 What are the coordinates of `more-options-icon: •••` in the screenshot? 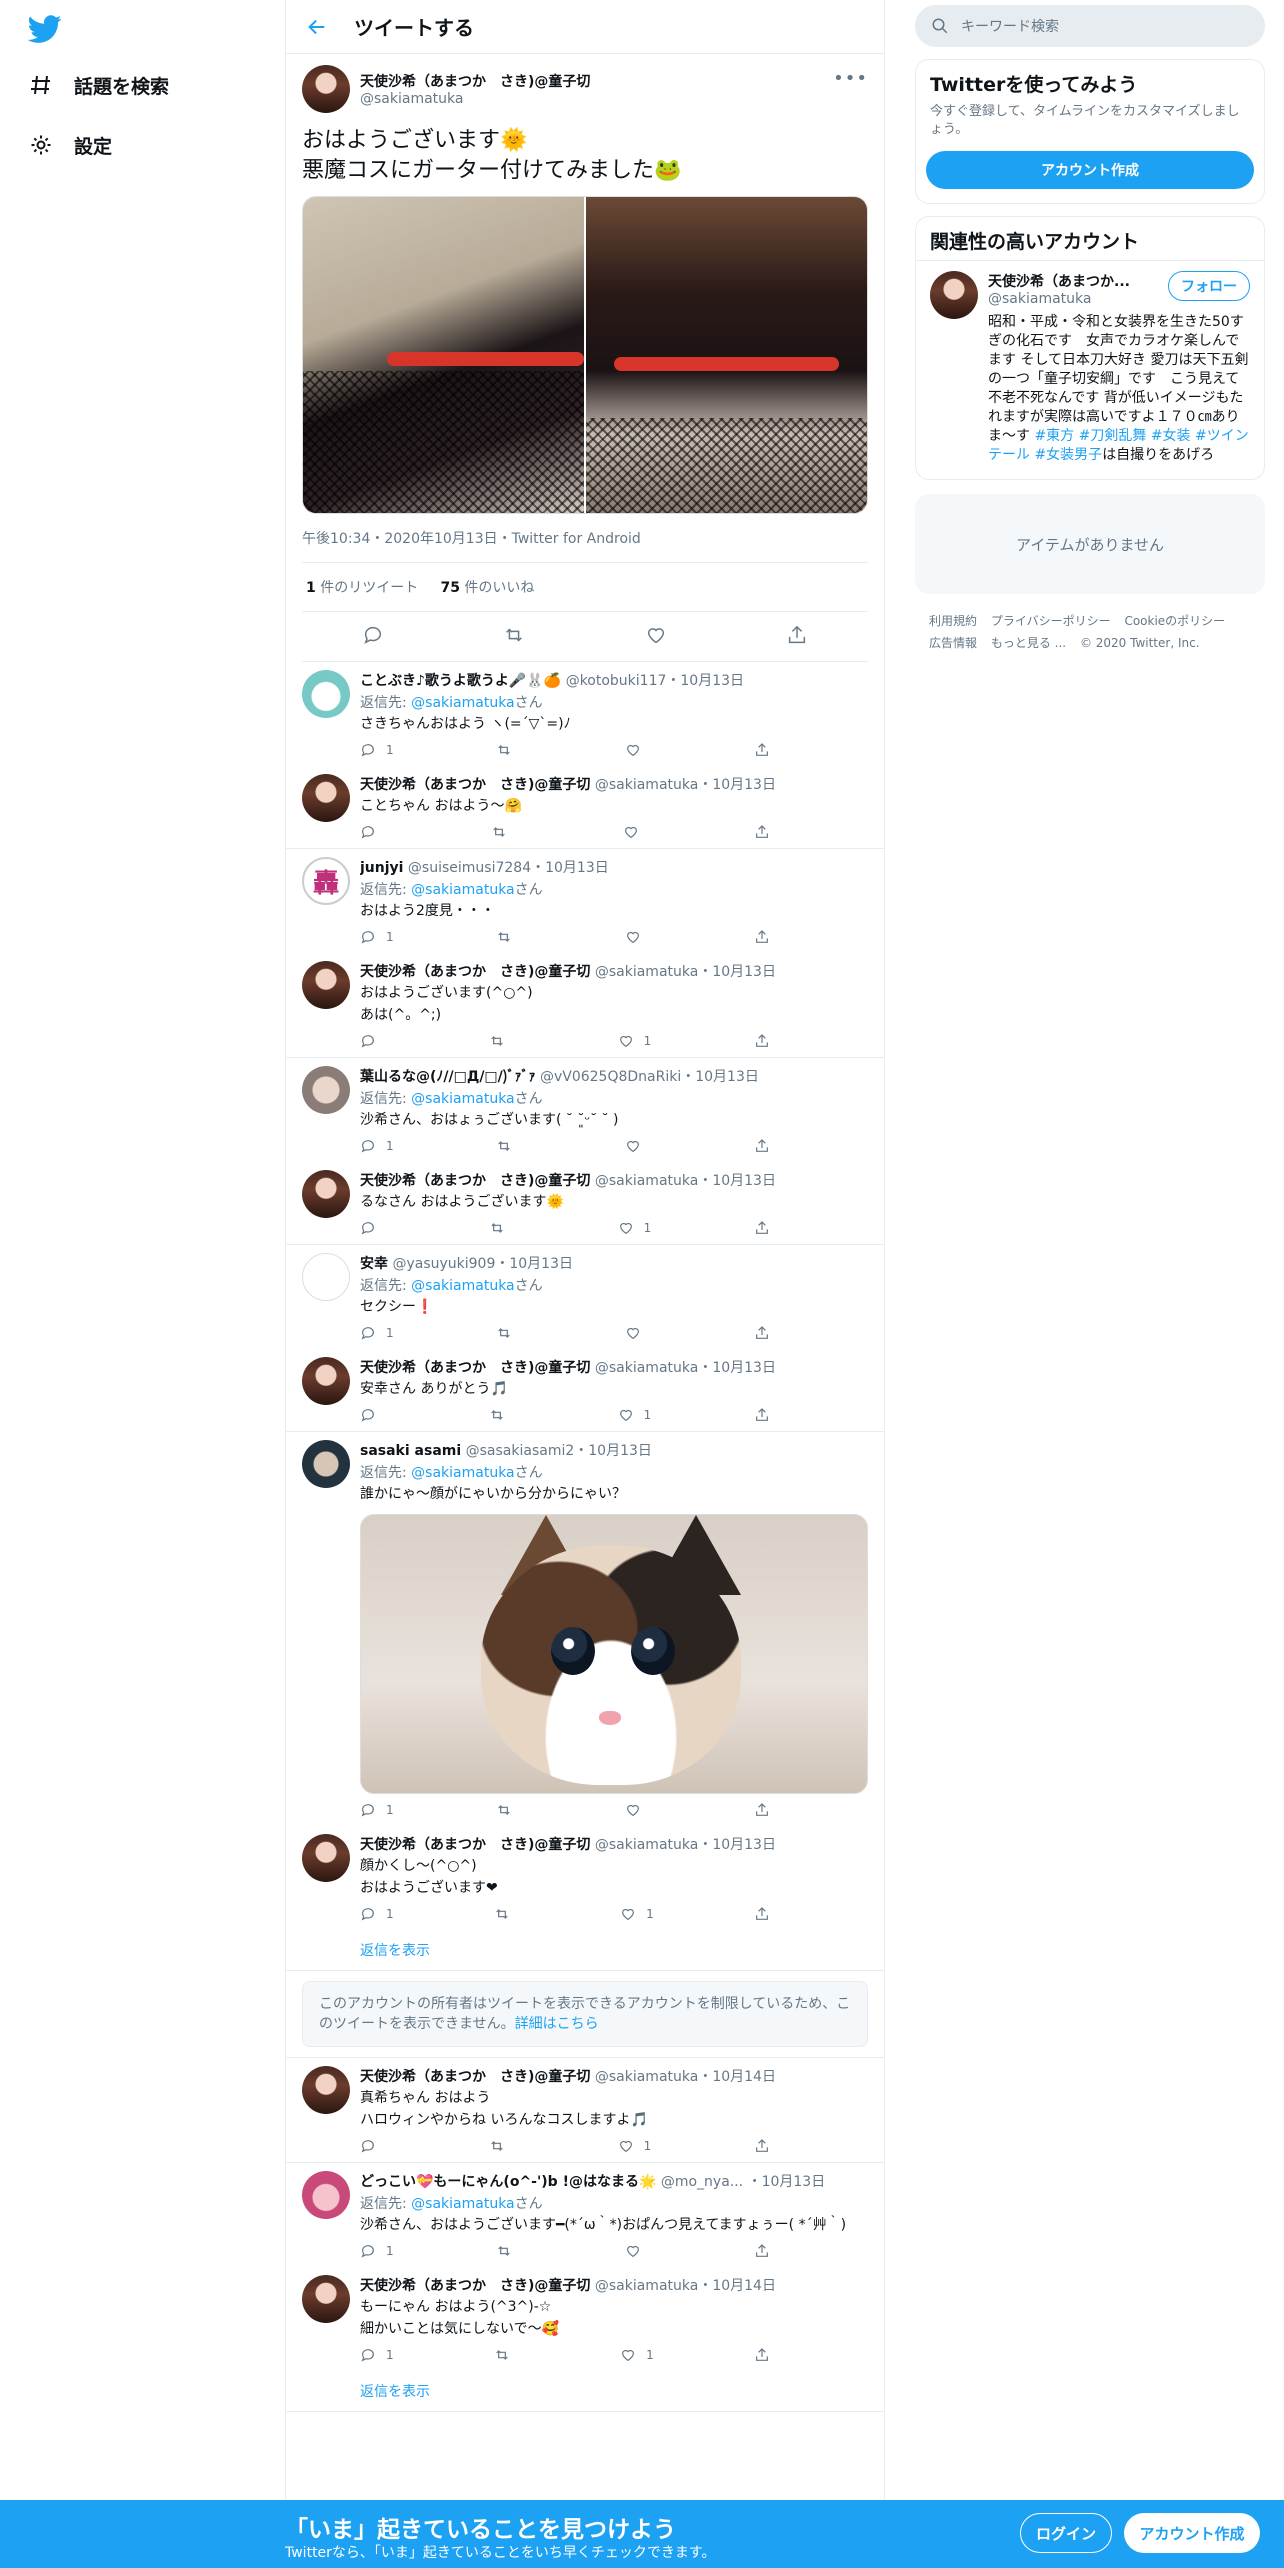 It's located at (850, 78).